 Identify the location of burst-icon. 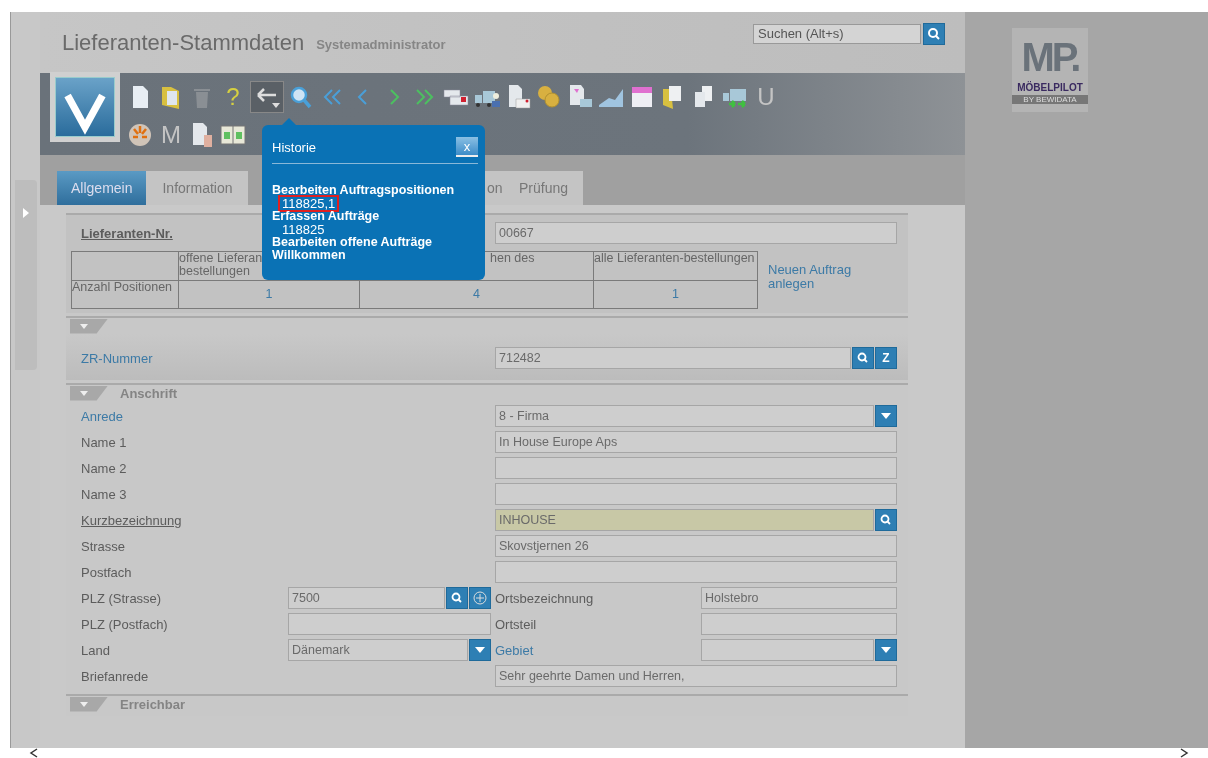
(140, 135).